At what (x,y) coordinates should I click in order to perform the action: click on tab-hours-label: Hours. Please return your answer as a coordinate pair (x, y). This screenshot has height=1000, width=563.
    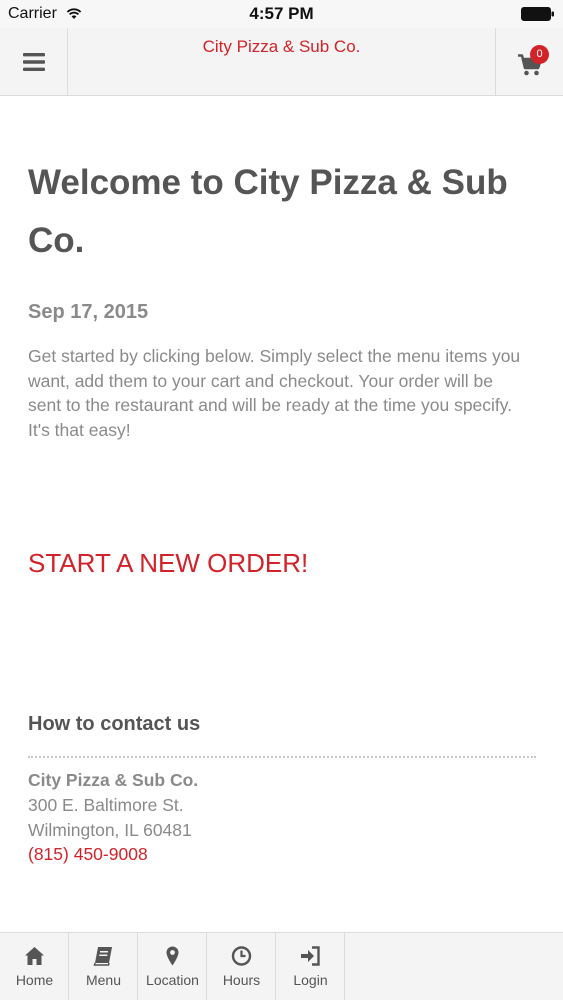
    Looking at the image, I should click on (241, 980).